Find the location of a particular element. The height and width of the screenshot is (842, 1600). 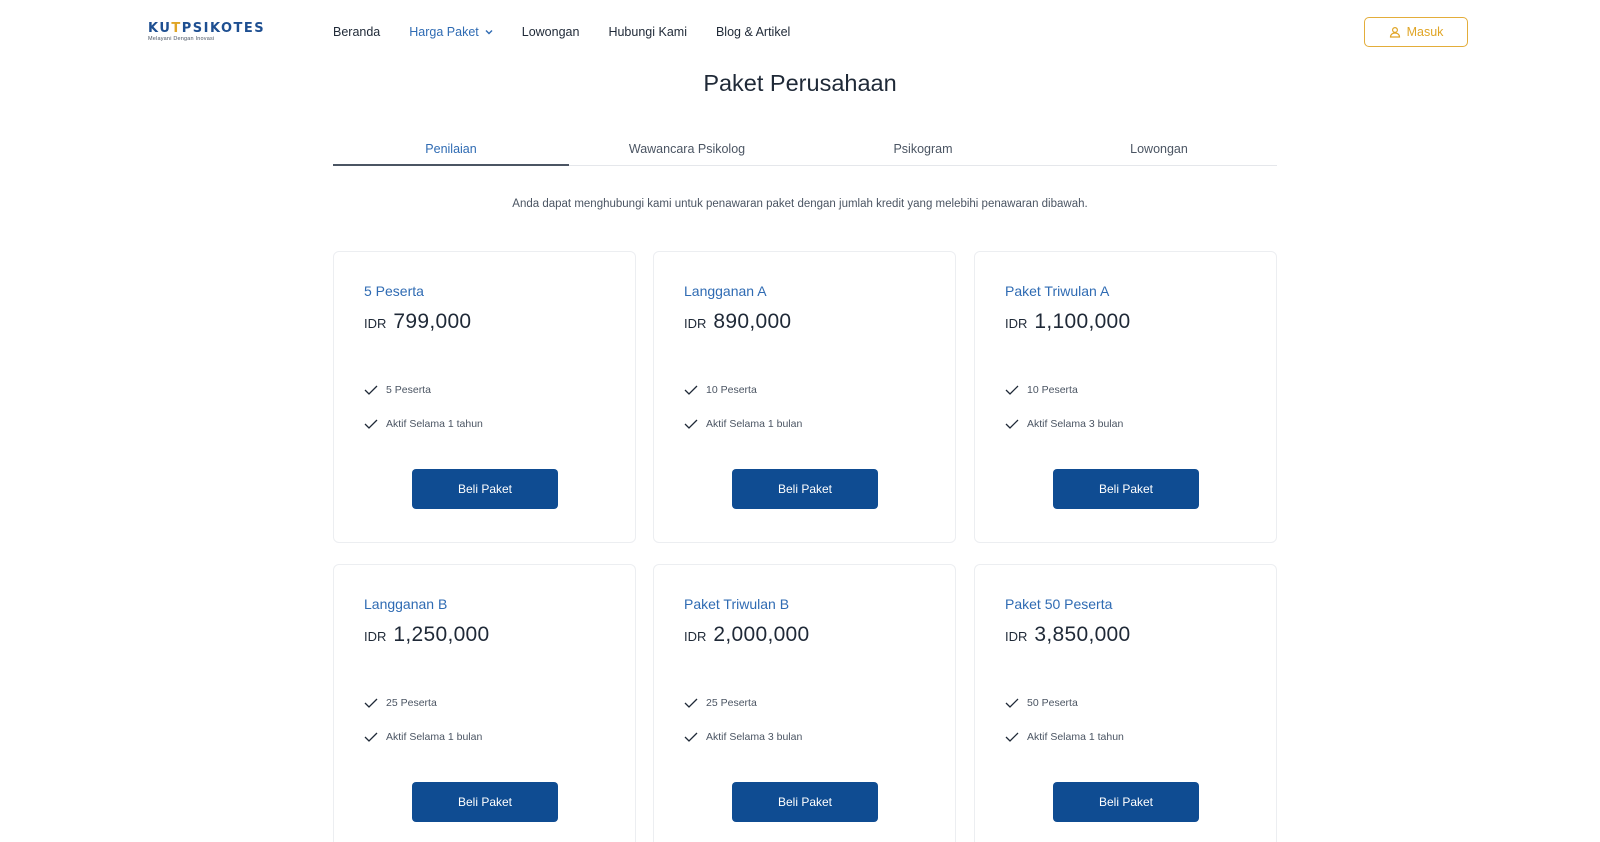

tab-wawancara-psikolog: Wawancara Psikolog is located at coordinates (687, 147).